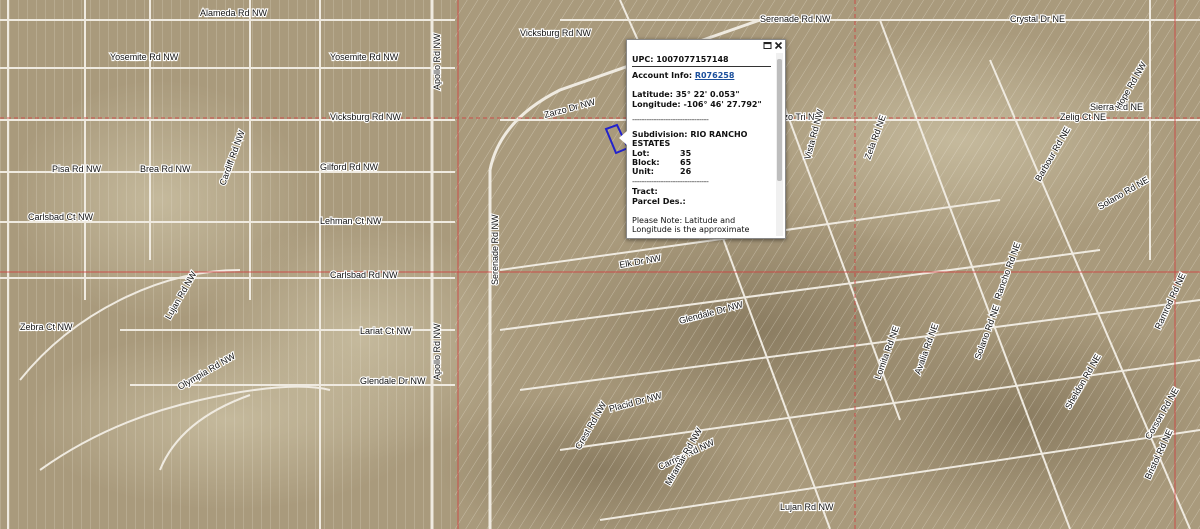 This screenshot has width=1200, height=529. I want to click on latitude-value: 35° 22' 0.053", so click(707, 94).